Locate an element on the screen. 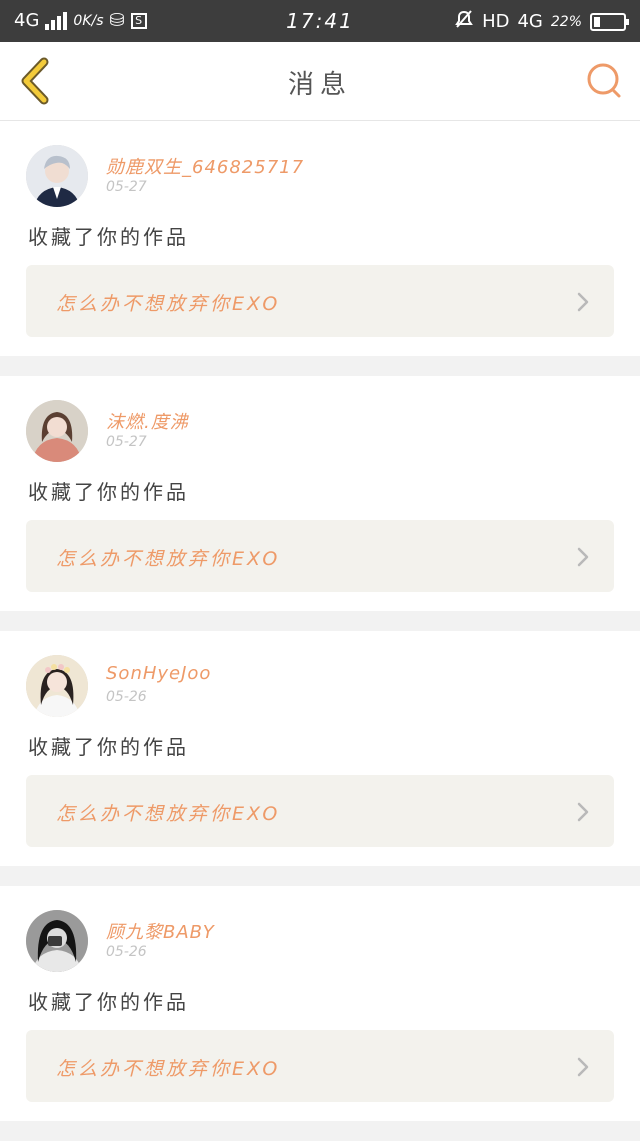  username: SonHyeJoo is located at coordinates (158, 673).